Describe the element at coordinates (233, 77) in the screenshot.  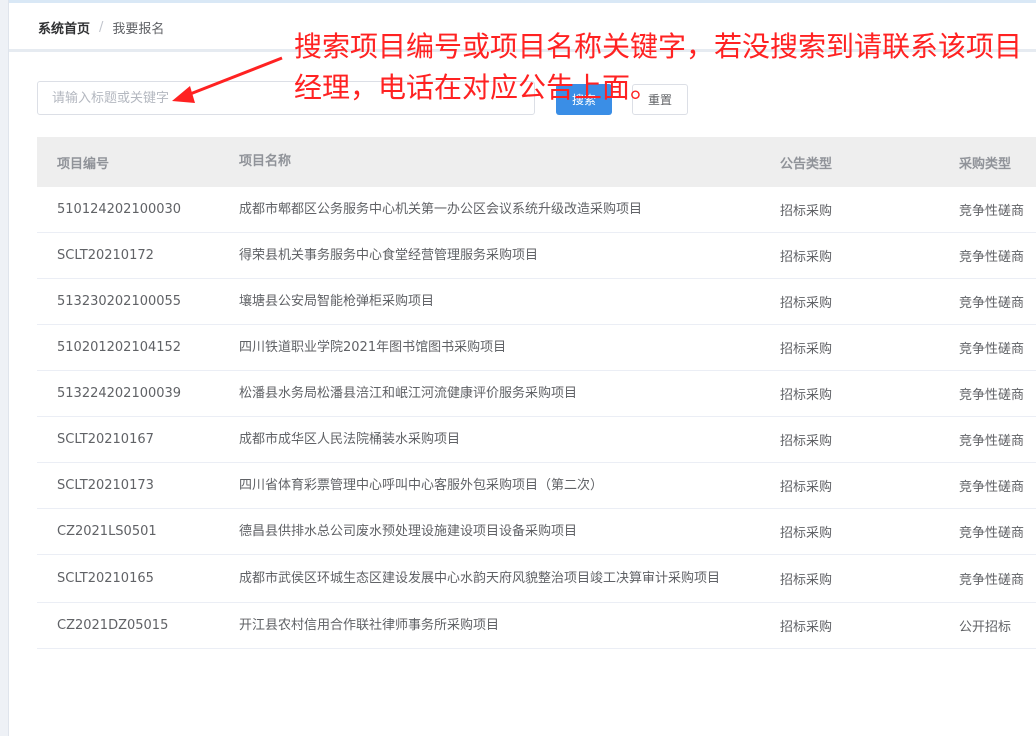
I see `arrow-shaft` at that location.